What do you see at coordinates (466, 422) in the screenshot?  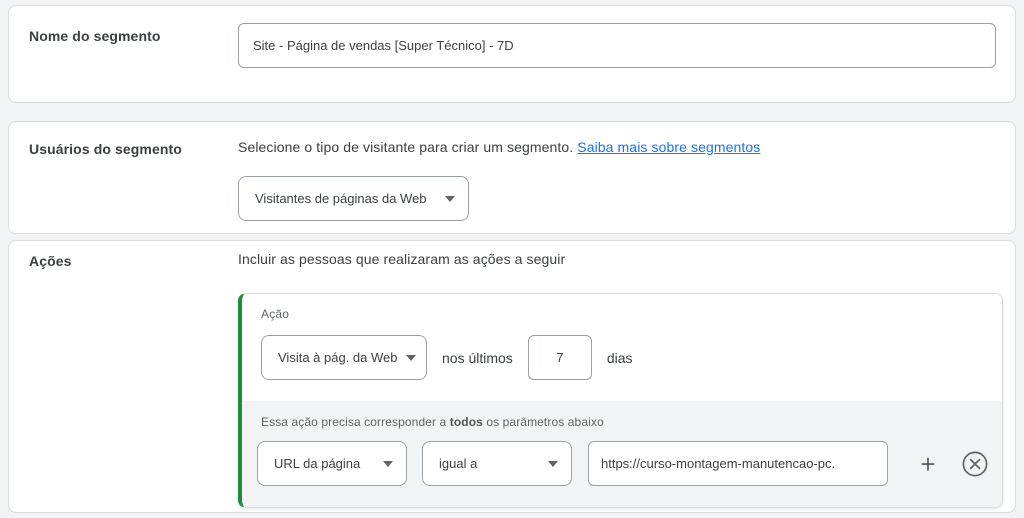 I see `match-rule-bold-word: todos` at bounding box center [466, 422].